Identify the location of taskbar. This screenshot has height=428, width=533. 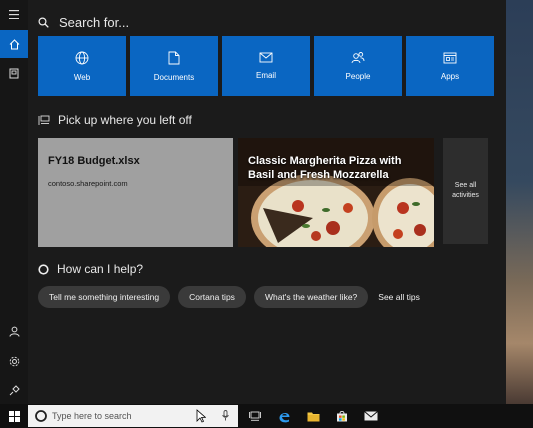
(266, 416).